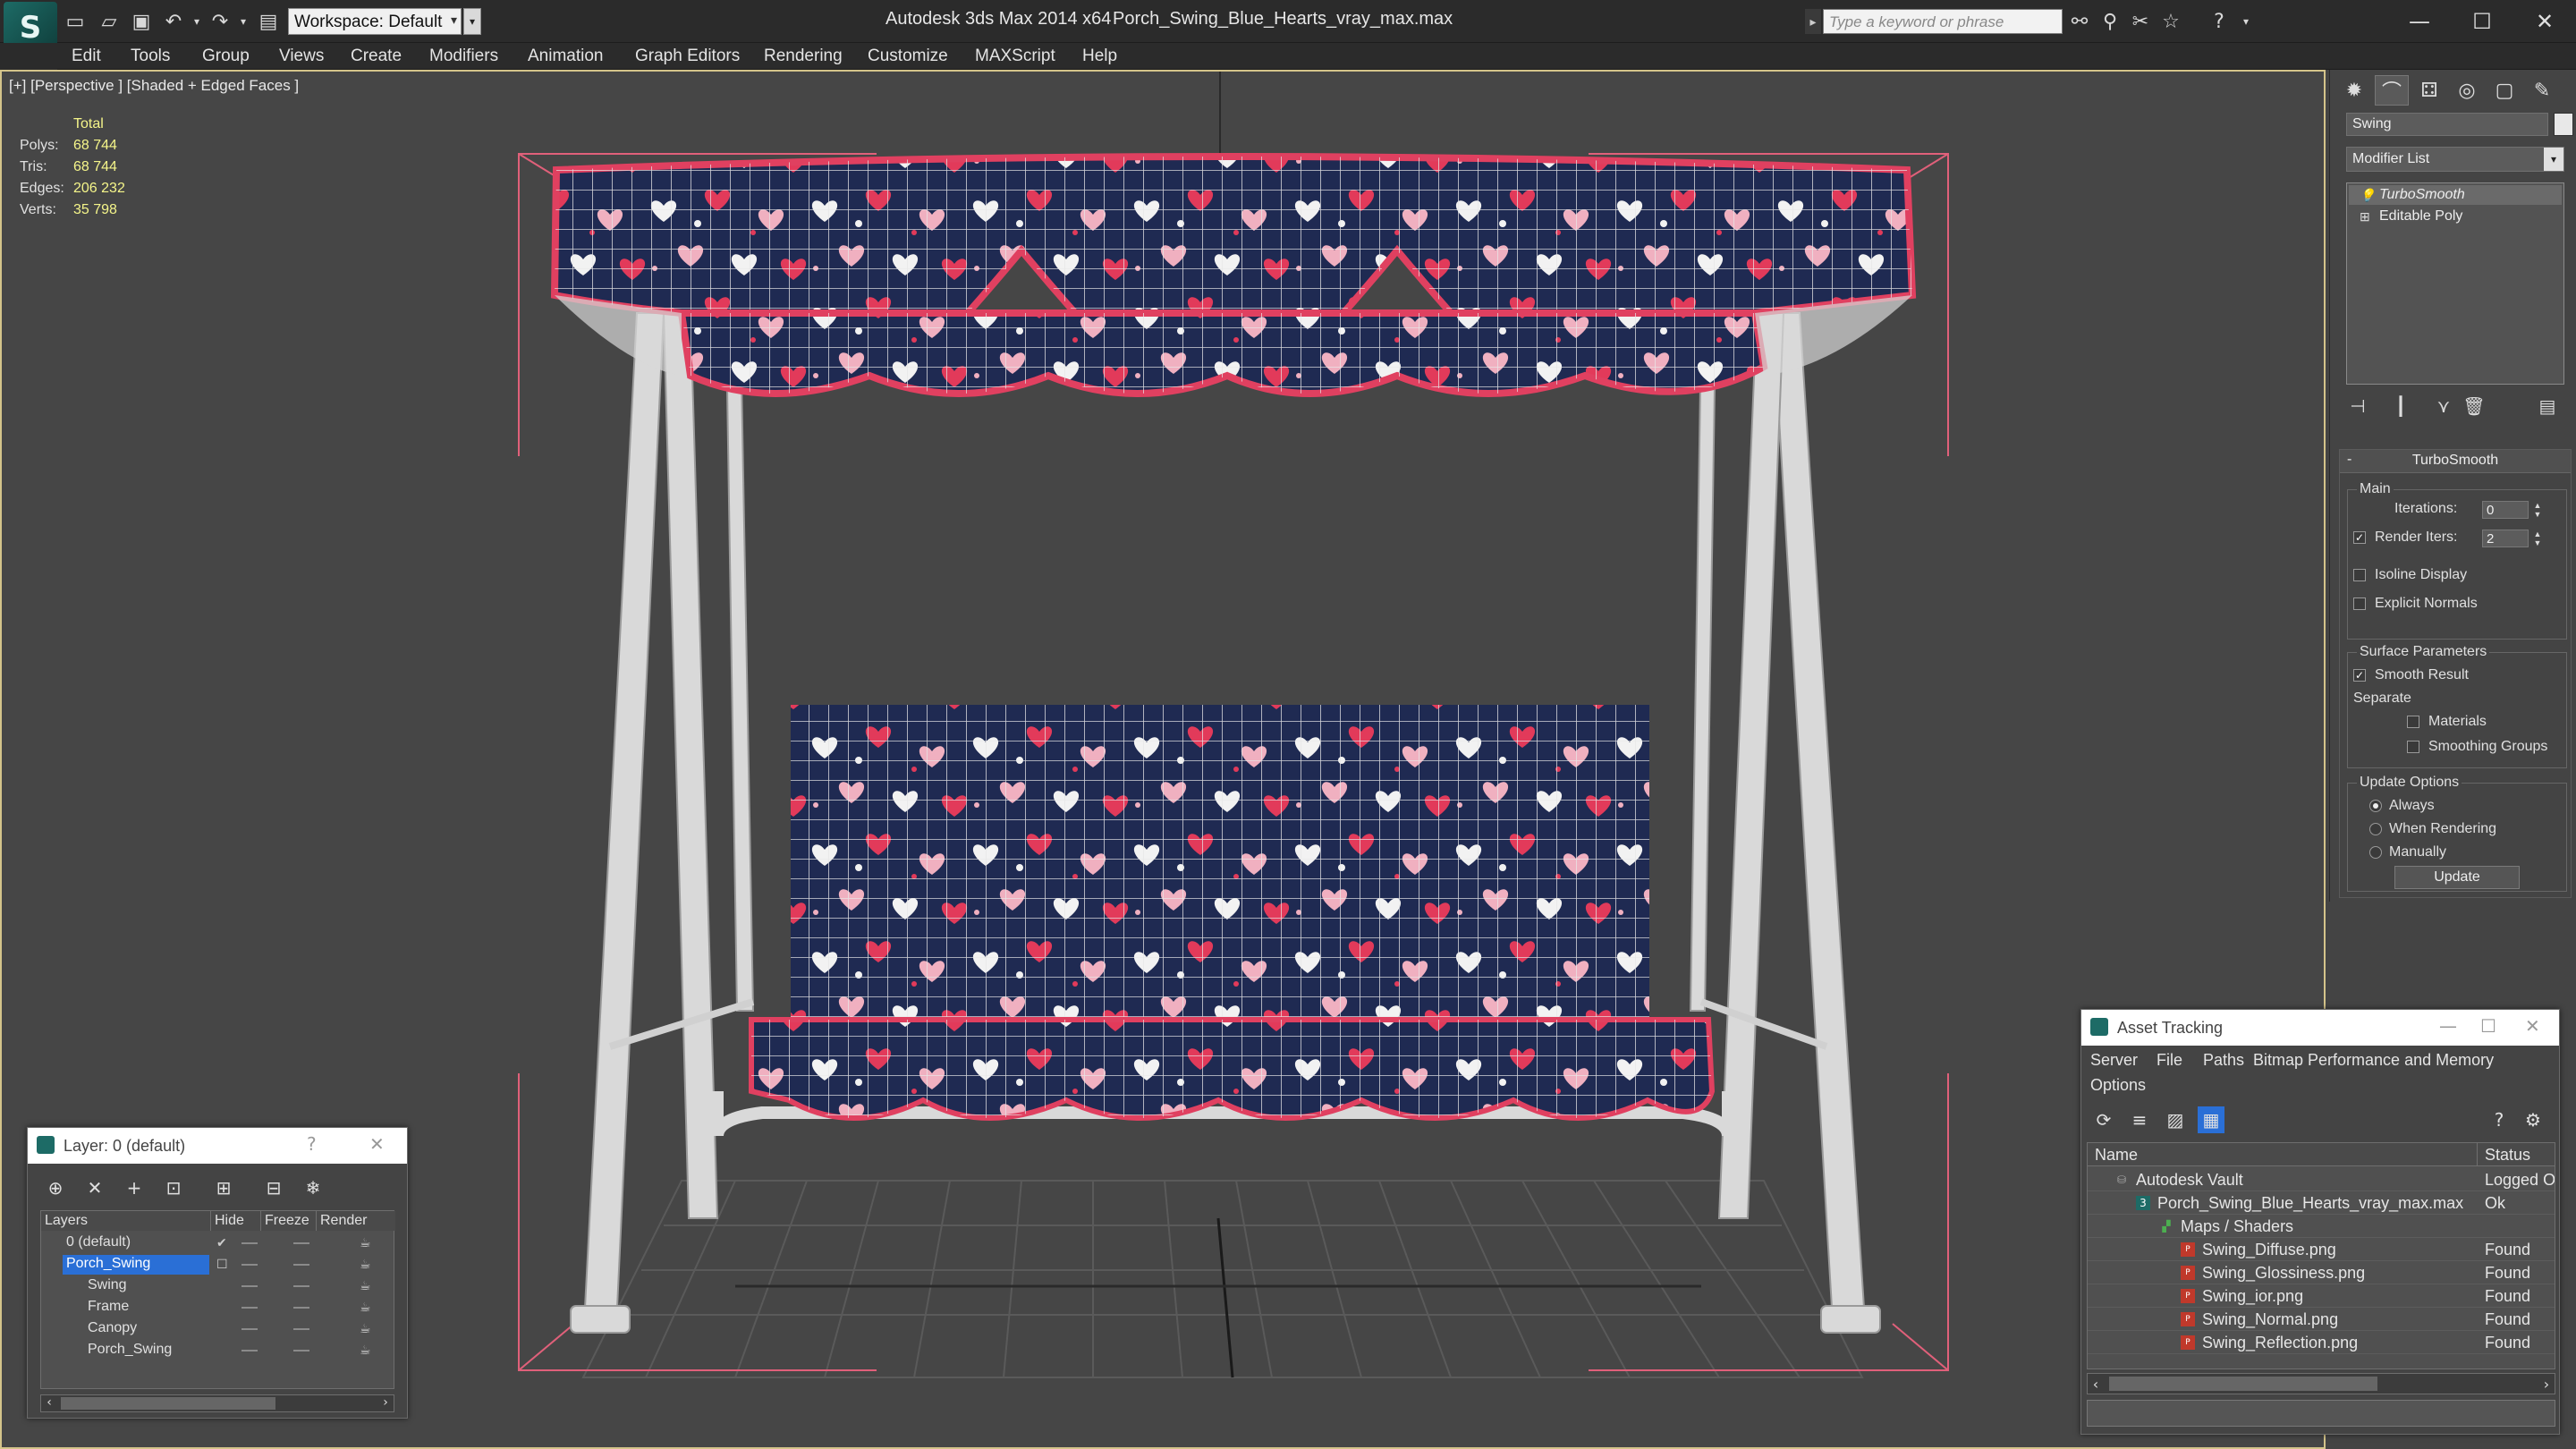 The height and width of the screenshot is (1449, 2576). Describe the element at coordinates (173, 1187) in the screenshot. I see `select-objects-icon: ⊡` at that location.